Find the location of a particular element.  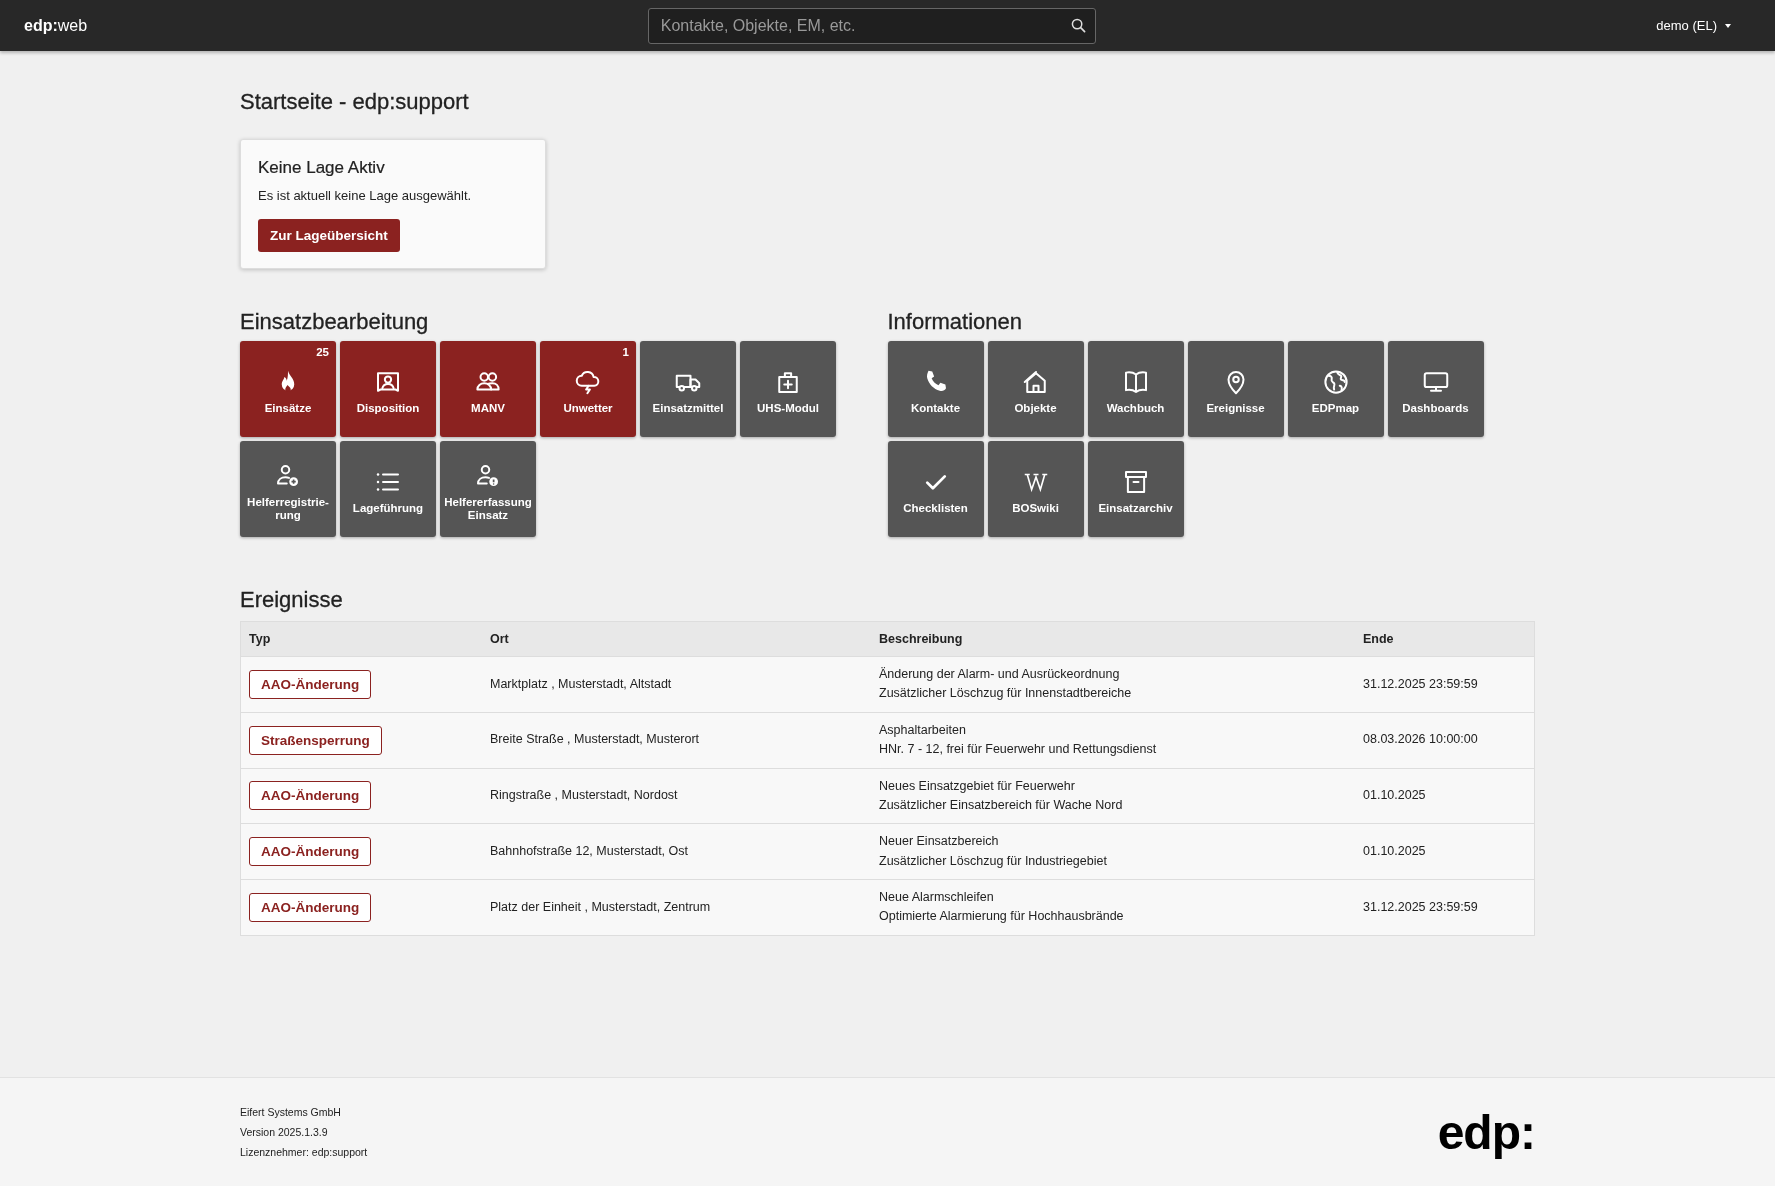

table-cell-text: Zusätzlicher Einsatzbereich für Wache Nord is located at coordinates (1001, 805).